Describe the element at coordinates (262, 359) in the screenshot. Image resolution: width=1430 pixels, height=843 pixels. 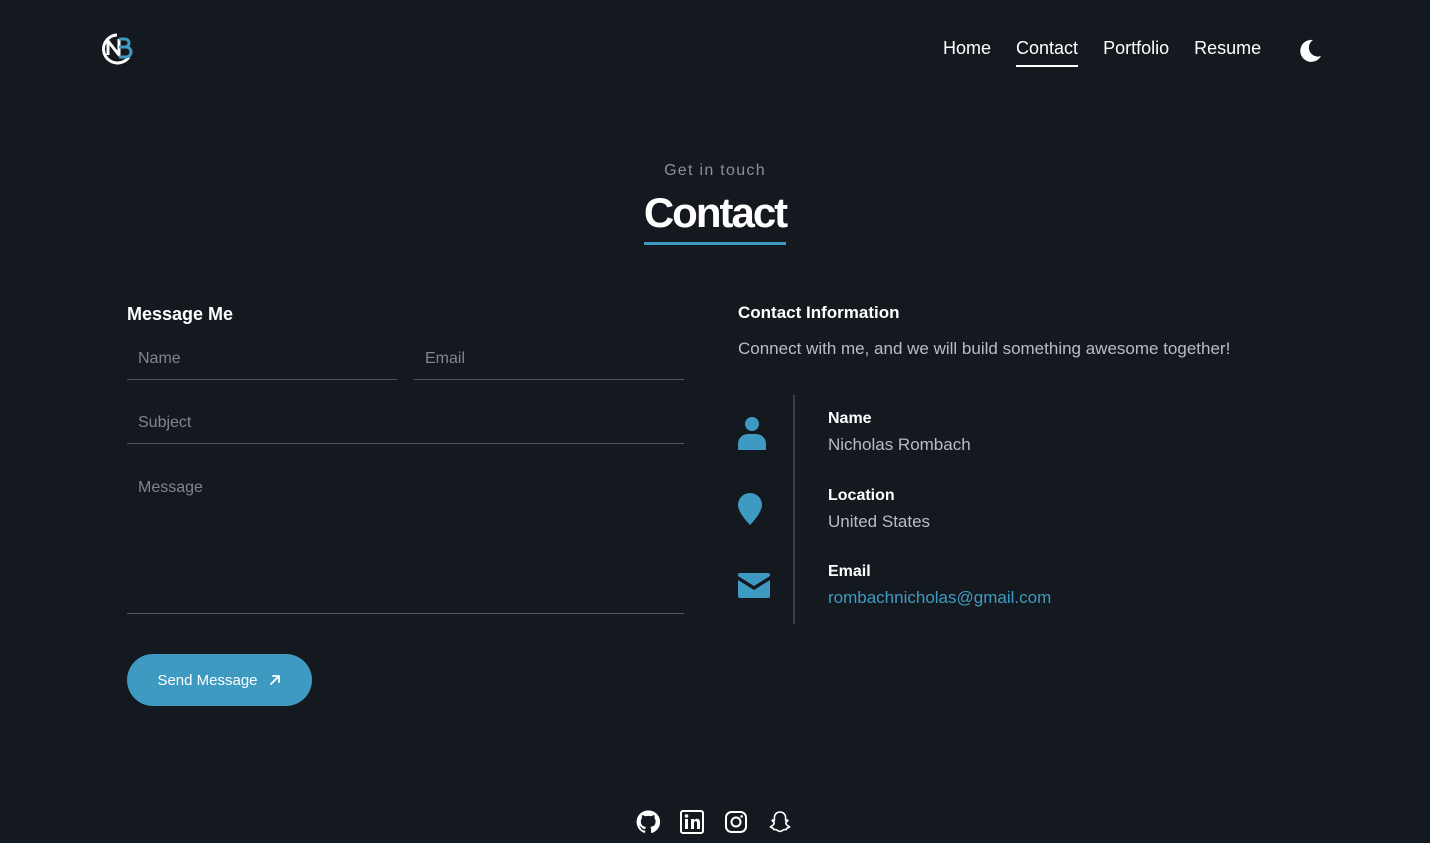
I see `name-input` at that location.